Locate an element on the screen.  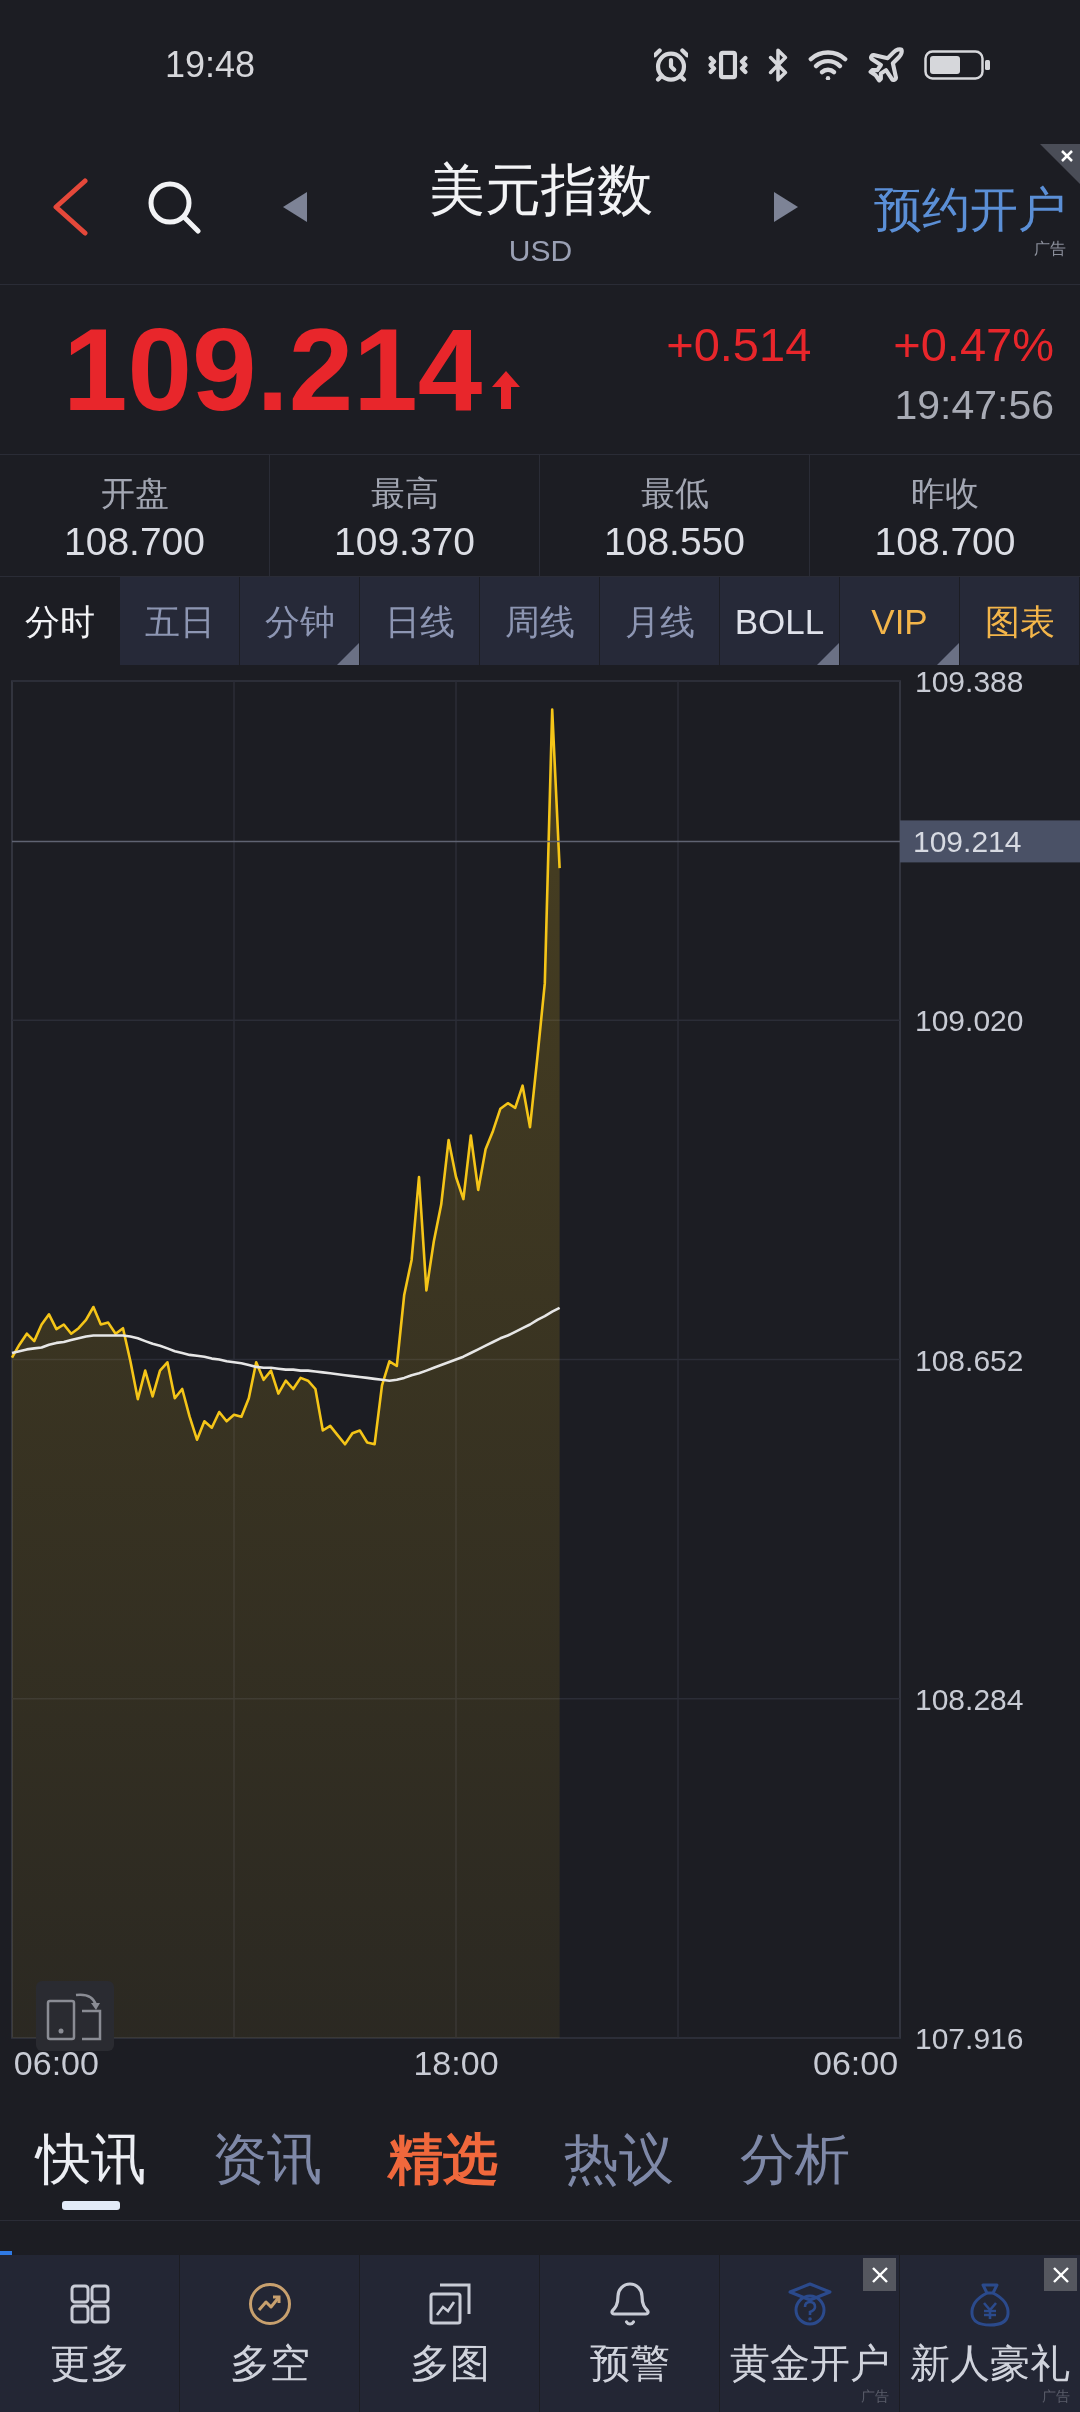
price-change-percent: +0.47% is located at coordinates (973, 345).